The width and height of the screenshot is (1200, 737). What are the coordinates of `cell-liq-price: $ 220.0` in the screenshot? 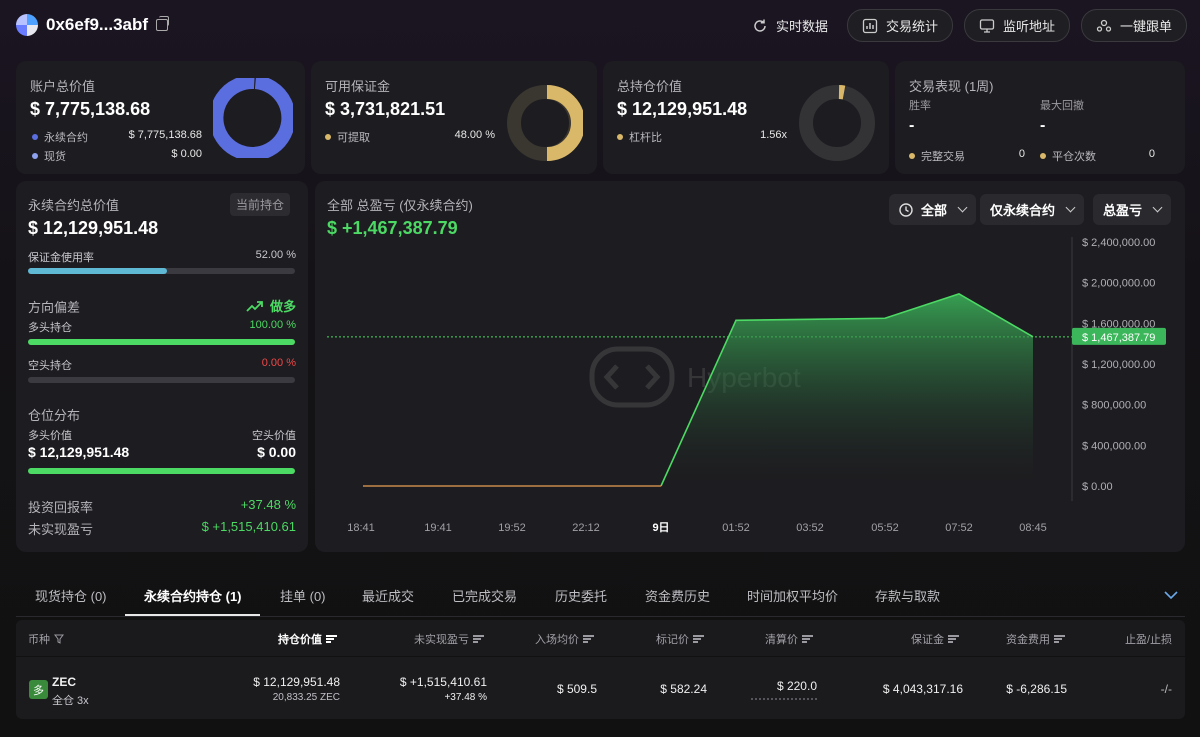 It's located at (796, 686).